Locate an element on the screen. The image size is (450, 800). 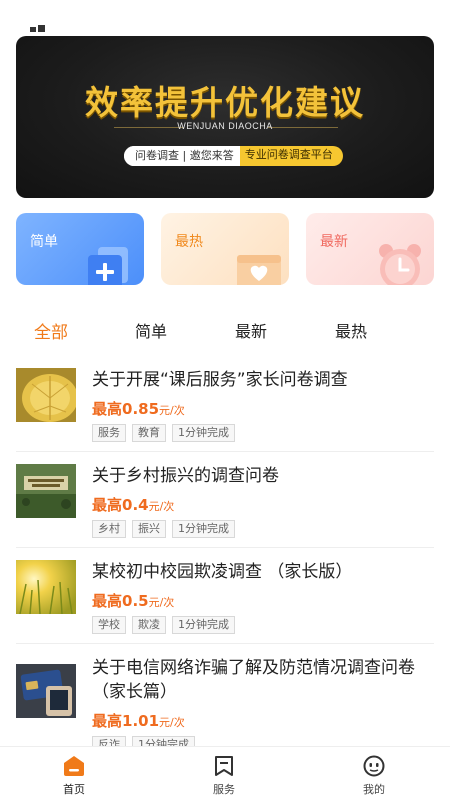
tag: 振兴 is located at coordinates (149, 529).